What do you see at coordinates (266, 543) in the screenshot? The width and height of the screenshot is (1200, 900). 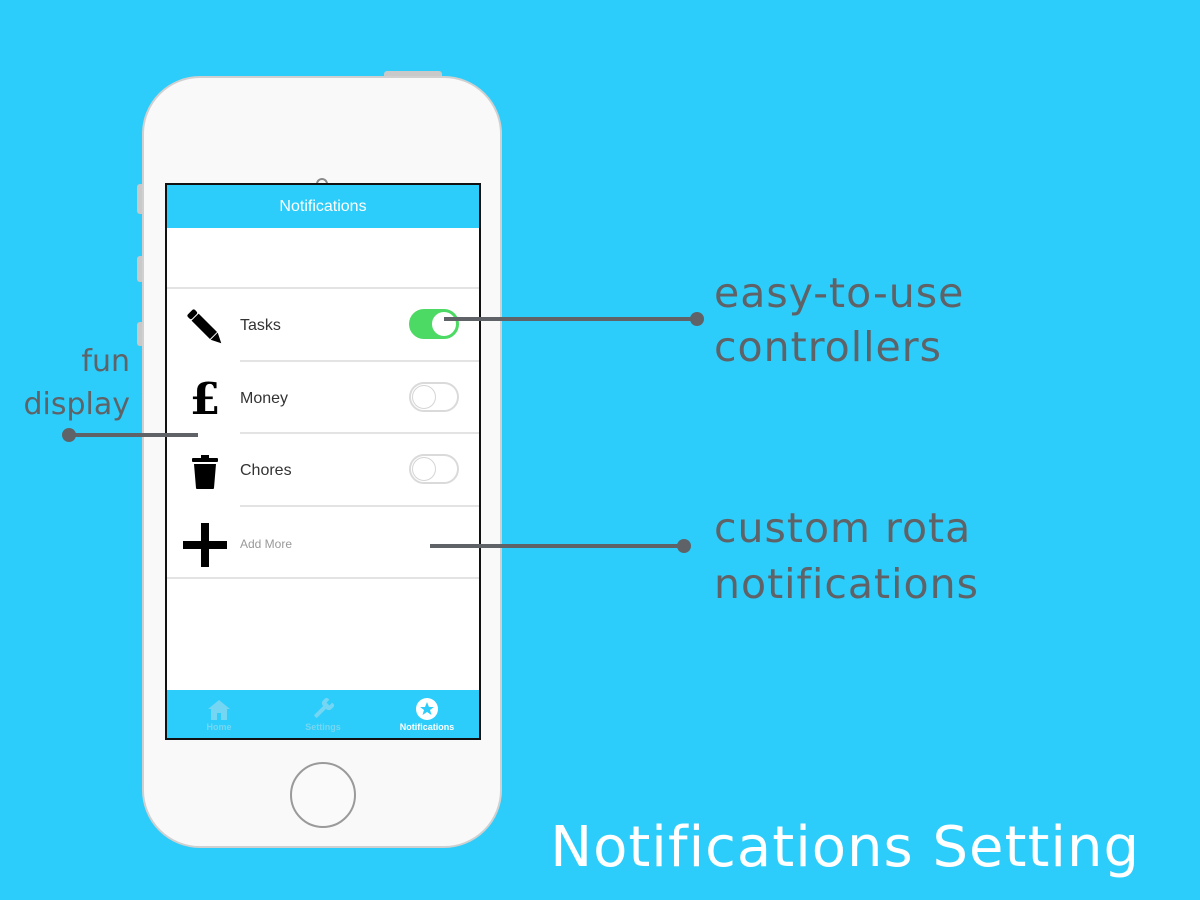 I see `add-more-label: Add More` at bounding box center [266, 543].